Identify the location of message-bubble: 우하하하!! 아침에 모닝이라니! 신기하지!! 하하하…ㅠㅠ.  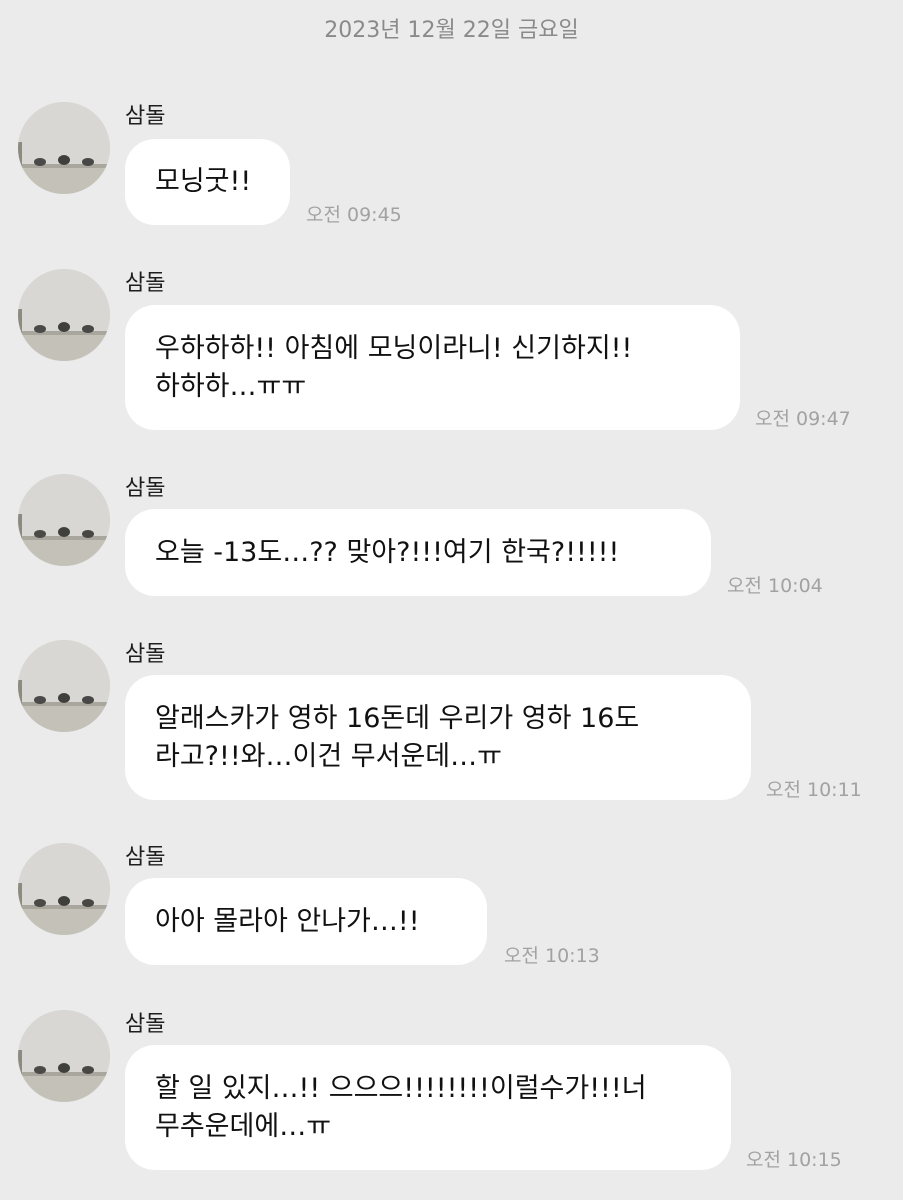
(432, 367).